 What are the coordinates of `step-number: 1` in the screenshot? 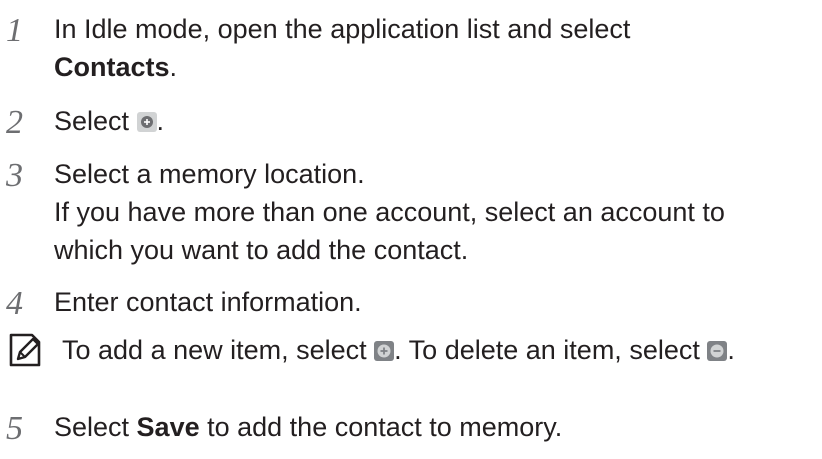 It's located at (14, 30).